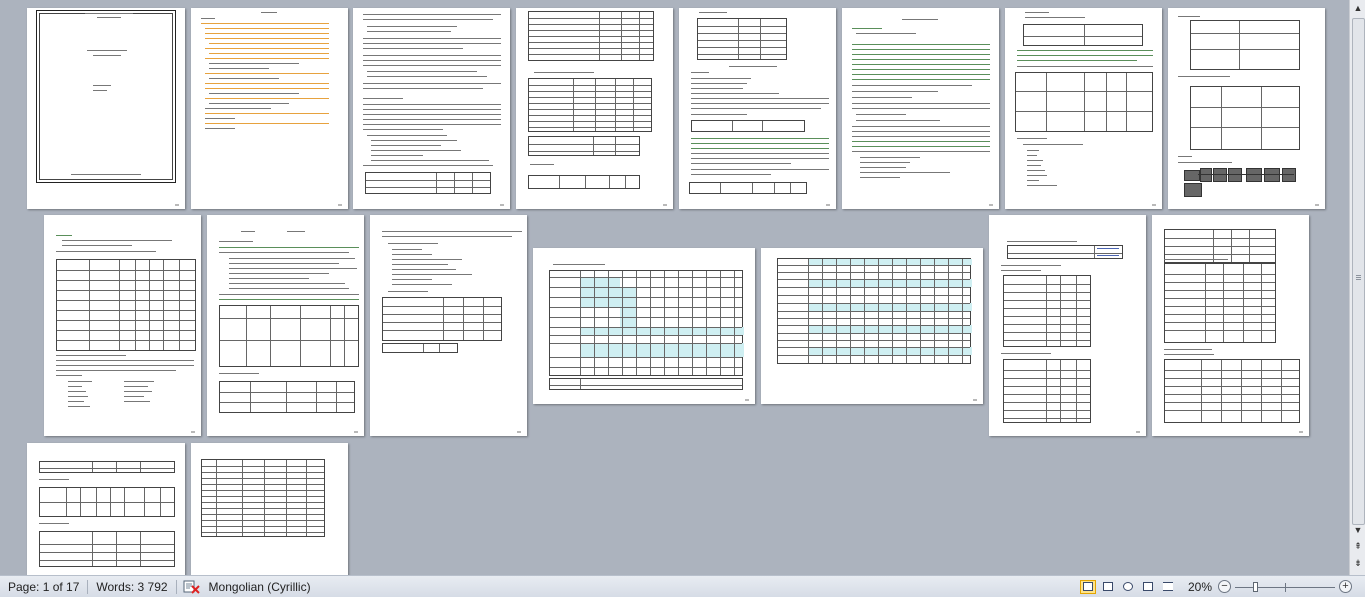 The image size is (1365, 597). What do you see at coordinates (263, 586) in the screenshot?
I see `language-indicator: Mongolian (Cyrillic)` at bounding box center [263, 586].